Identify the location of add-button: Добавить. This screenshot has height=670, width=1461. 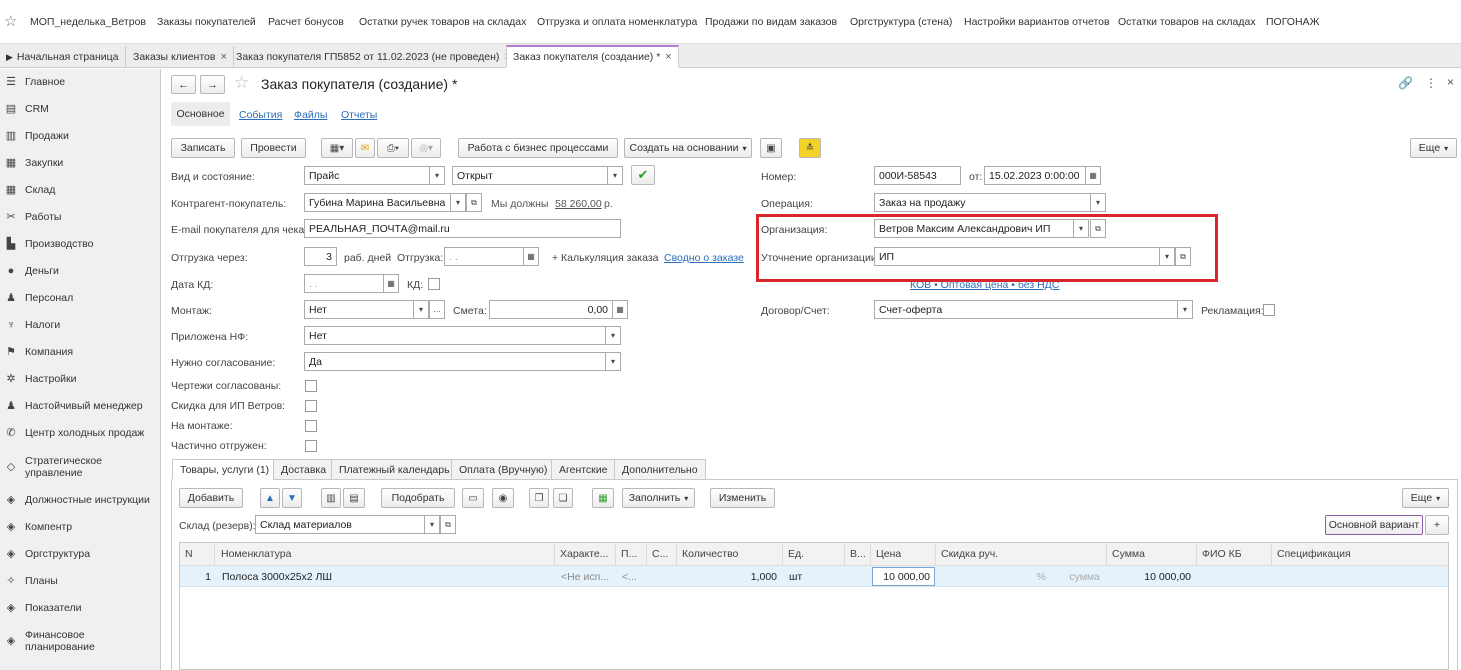
(211, 498).